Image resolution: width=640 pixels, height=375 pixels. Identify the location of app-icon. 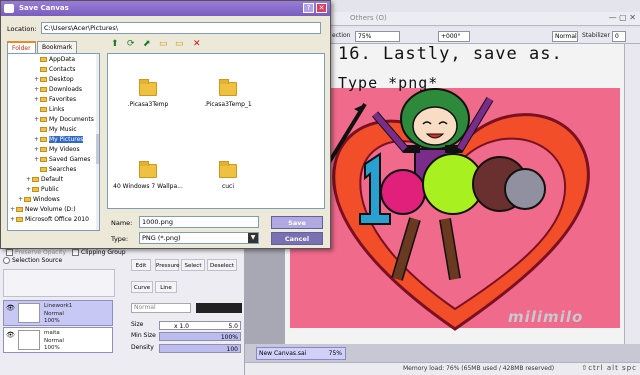
(9, 8).